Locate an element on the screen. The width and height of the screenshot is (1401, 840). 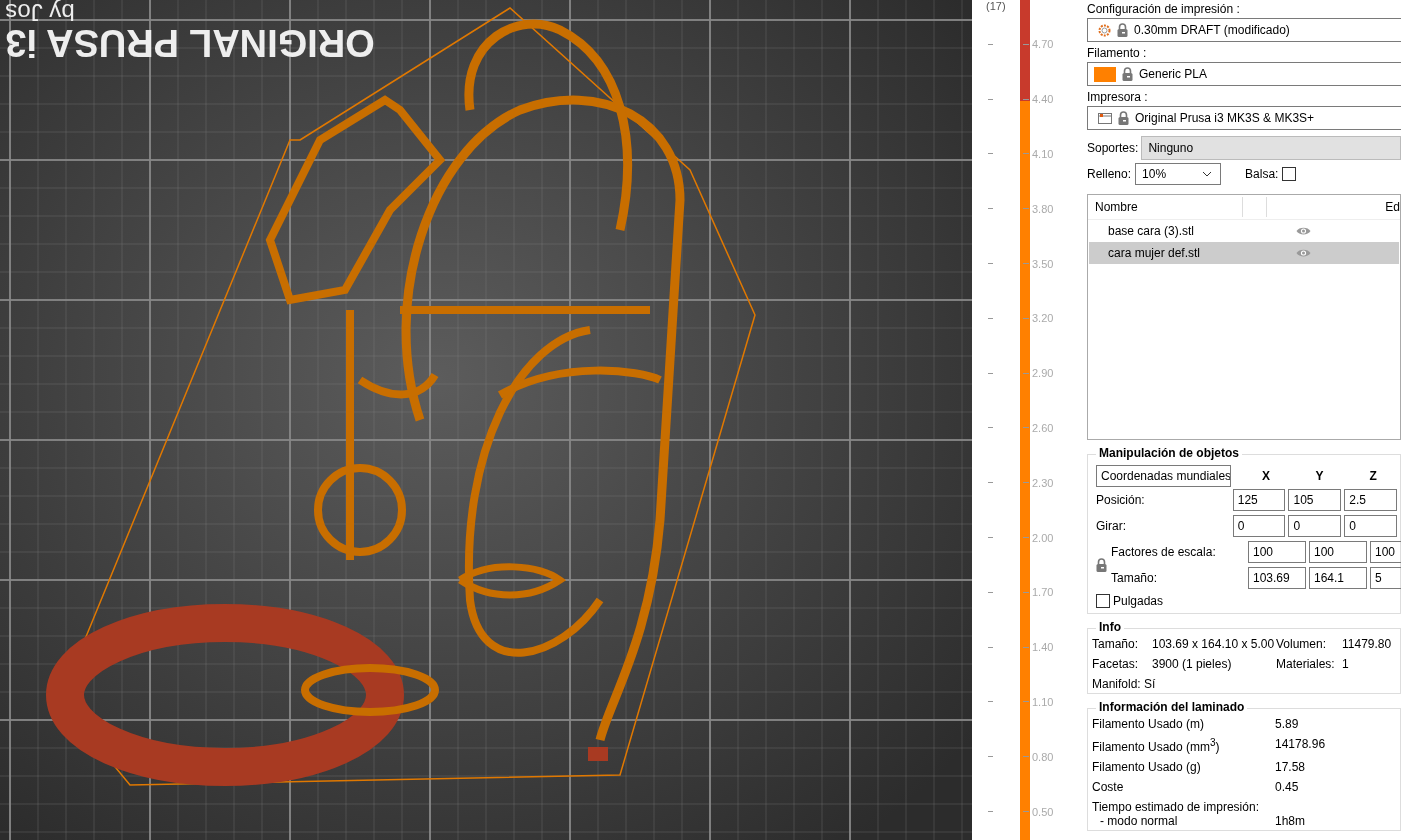
input-field: 5 is located at coordinates (1385, 578).